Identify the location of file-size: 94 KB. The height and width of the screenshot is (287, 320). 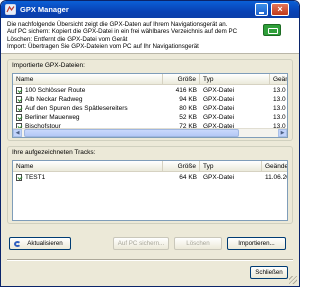
(188, 99).